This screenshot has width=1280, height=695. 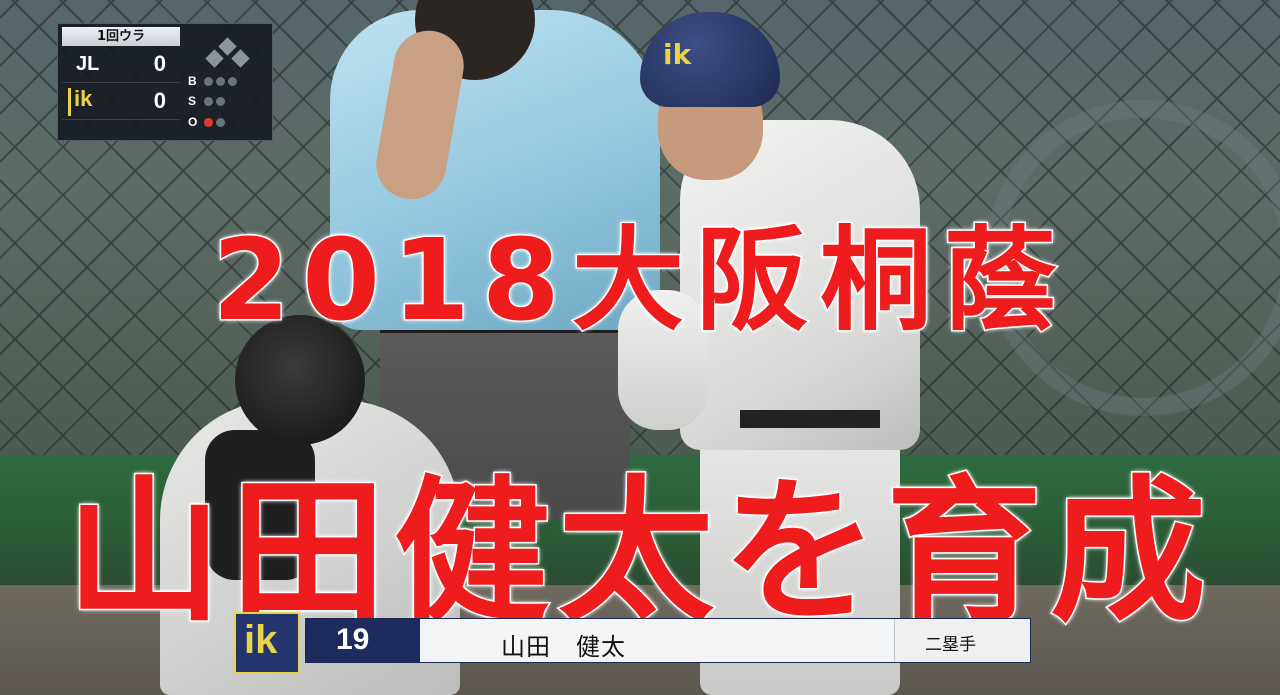 What do you see at coordinates (214, 58) in the screenshot?
I see `third-base-icon` at bounding box center [214, 58].